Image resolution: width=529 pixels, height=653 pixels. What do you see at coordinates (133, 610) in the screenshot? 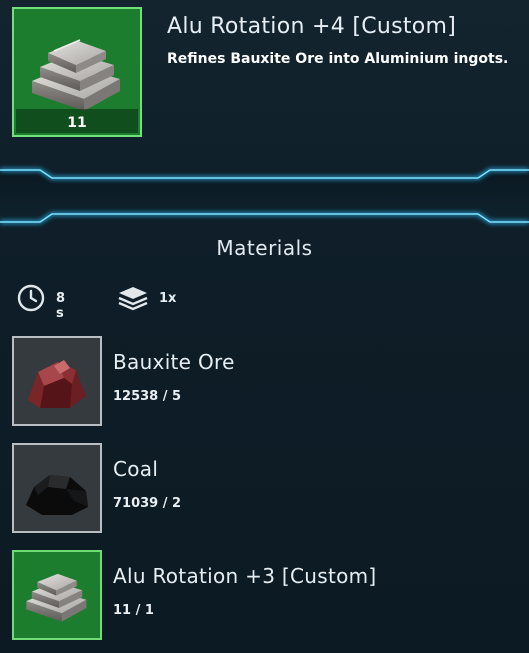
I see `material-count: 11 / 1` at bounding box center [133, 610].